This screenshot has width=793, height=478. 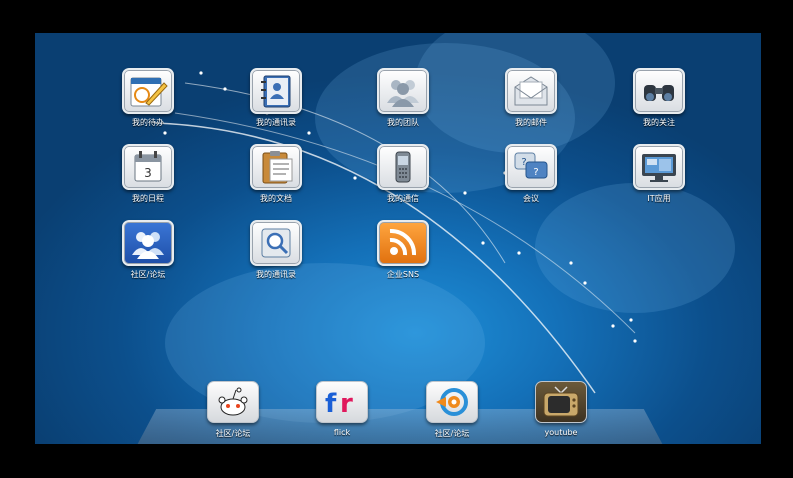 I want to click on dock-item-youtube: youtube, so click(x=561, y=409).